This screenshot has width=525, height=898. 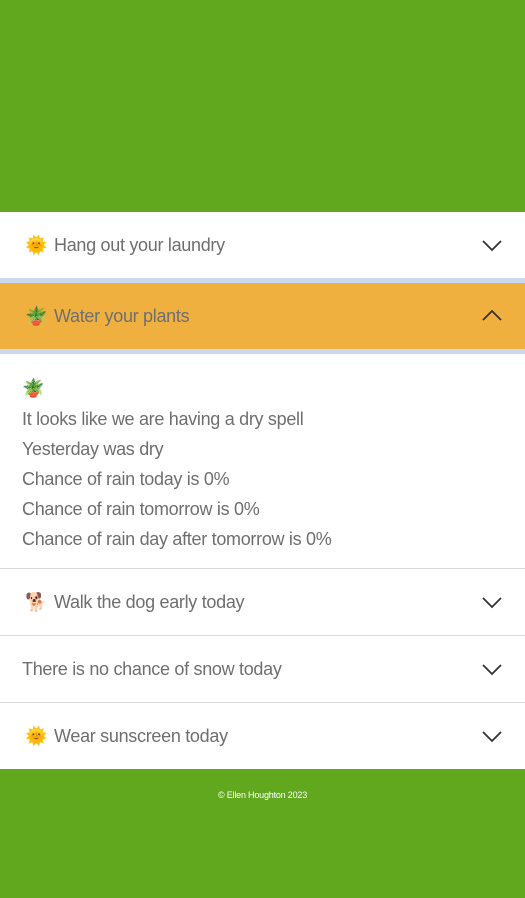 I want to click on accordion-item-label: There is no chance of snow today, so click(x=152, y=668).